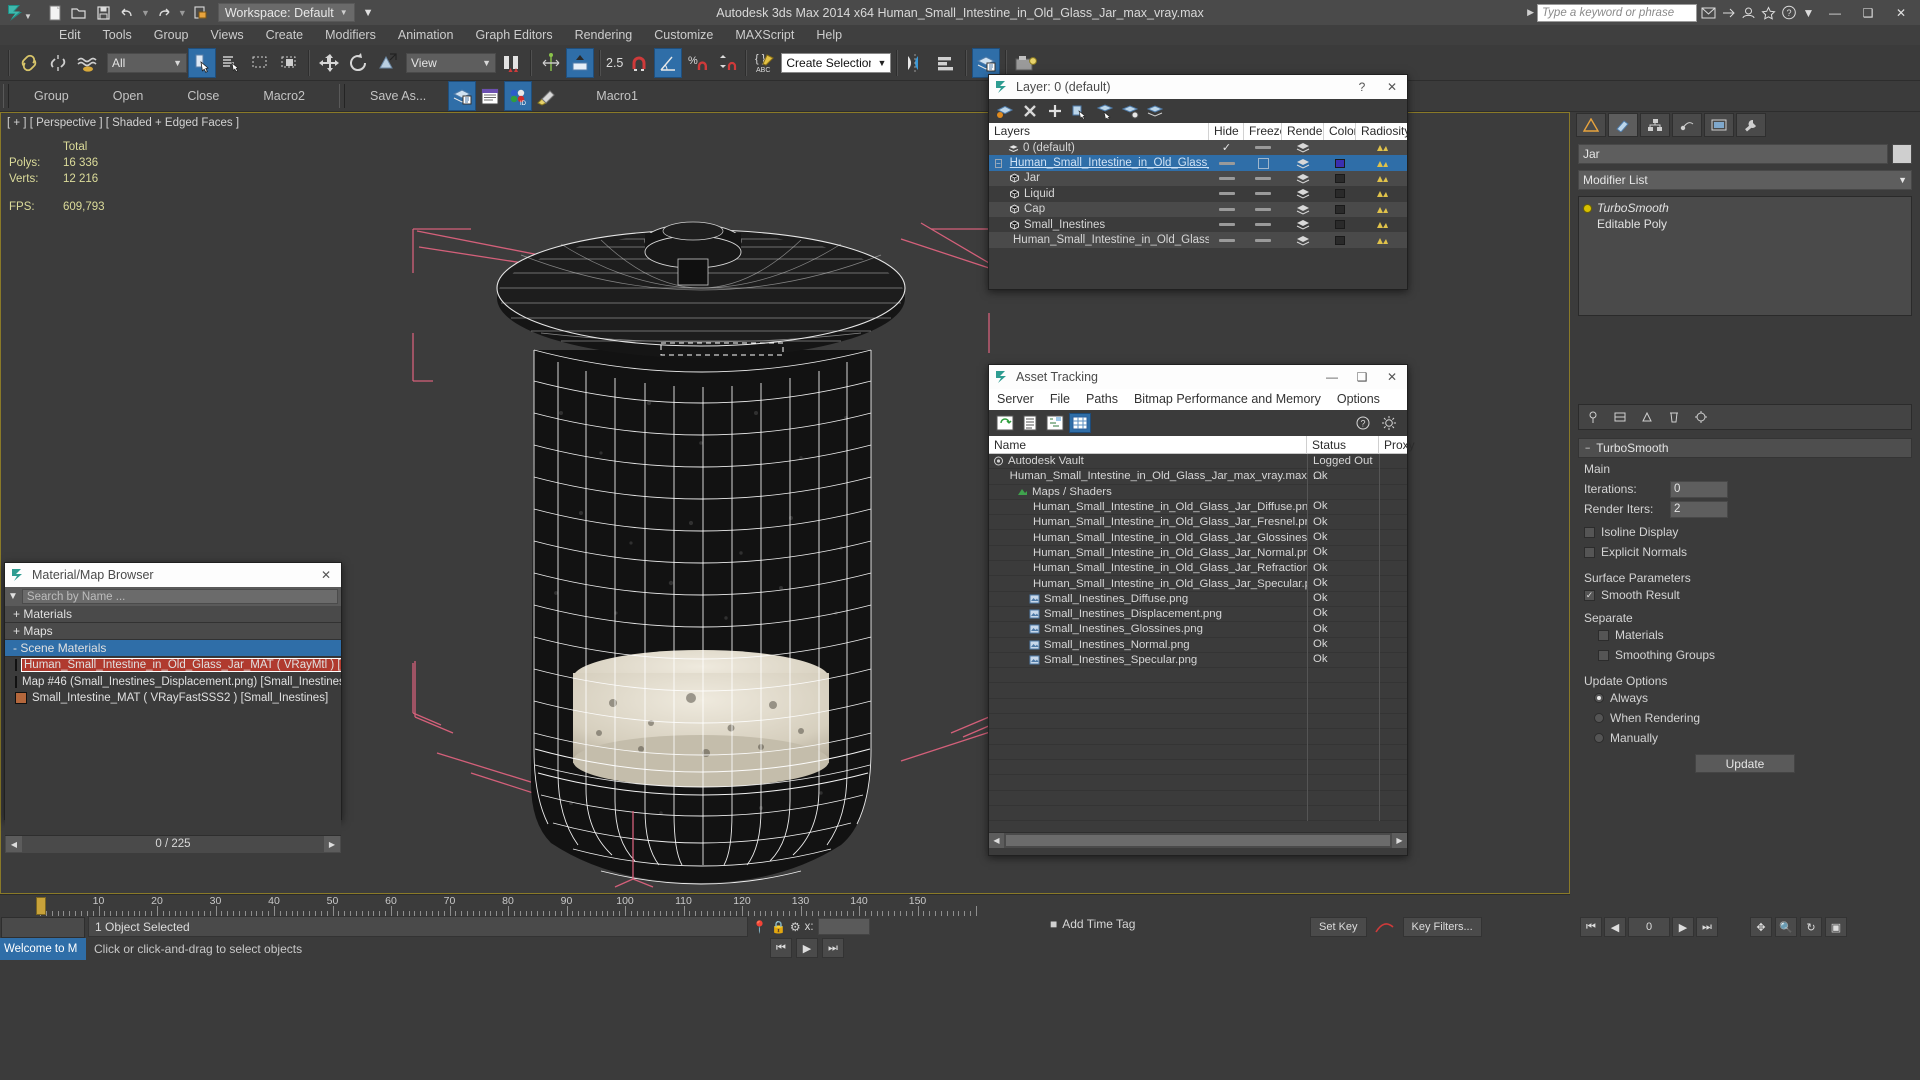 This screenshot has height=1080, width=1920. Describe the element at coordinates (1901, 12) in the screenshot. I see `close-button: ✕` at that location.